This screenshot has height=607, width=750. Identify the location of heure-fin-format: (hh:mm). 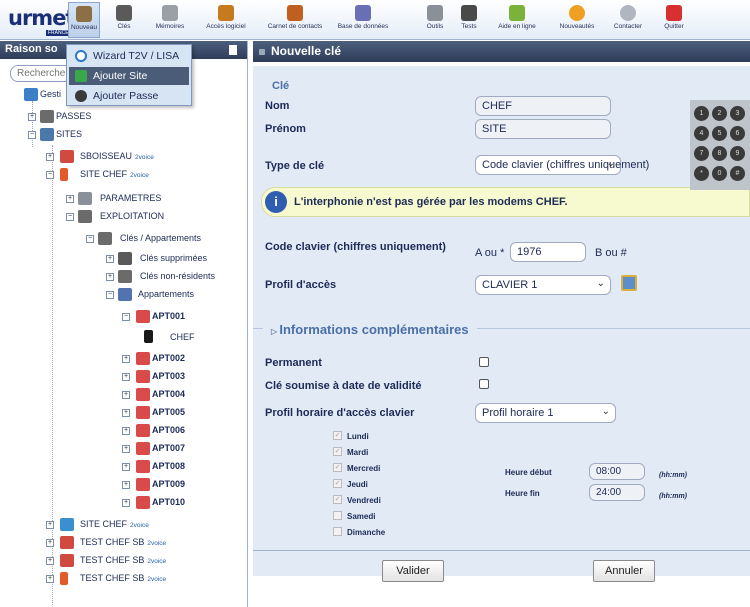
(673, 496).